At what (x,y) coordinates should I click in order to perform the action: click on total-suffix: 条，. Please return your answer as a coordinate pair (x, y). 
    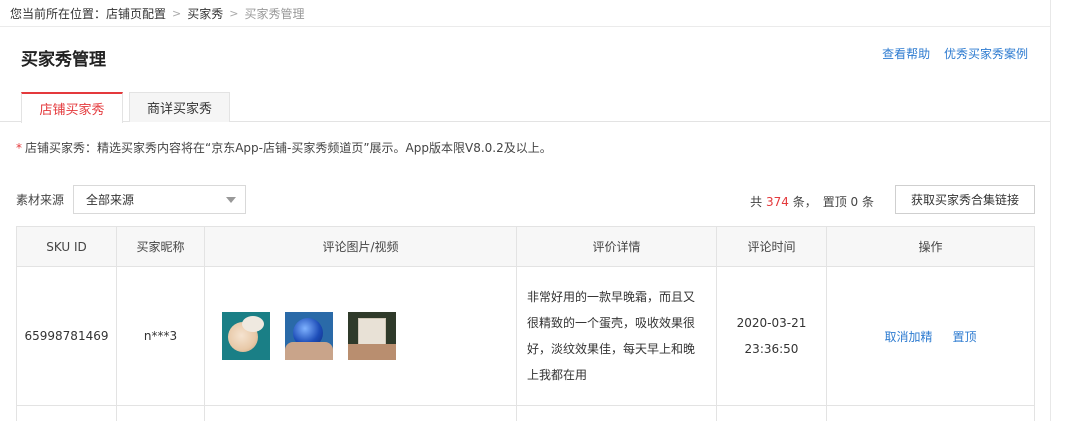
    Looking at the image, I should click on (802, 202).